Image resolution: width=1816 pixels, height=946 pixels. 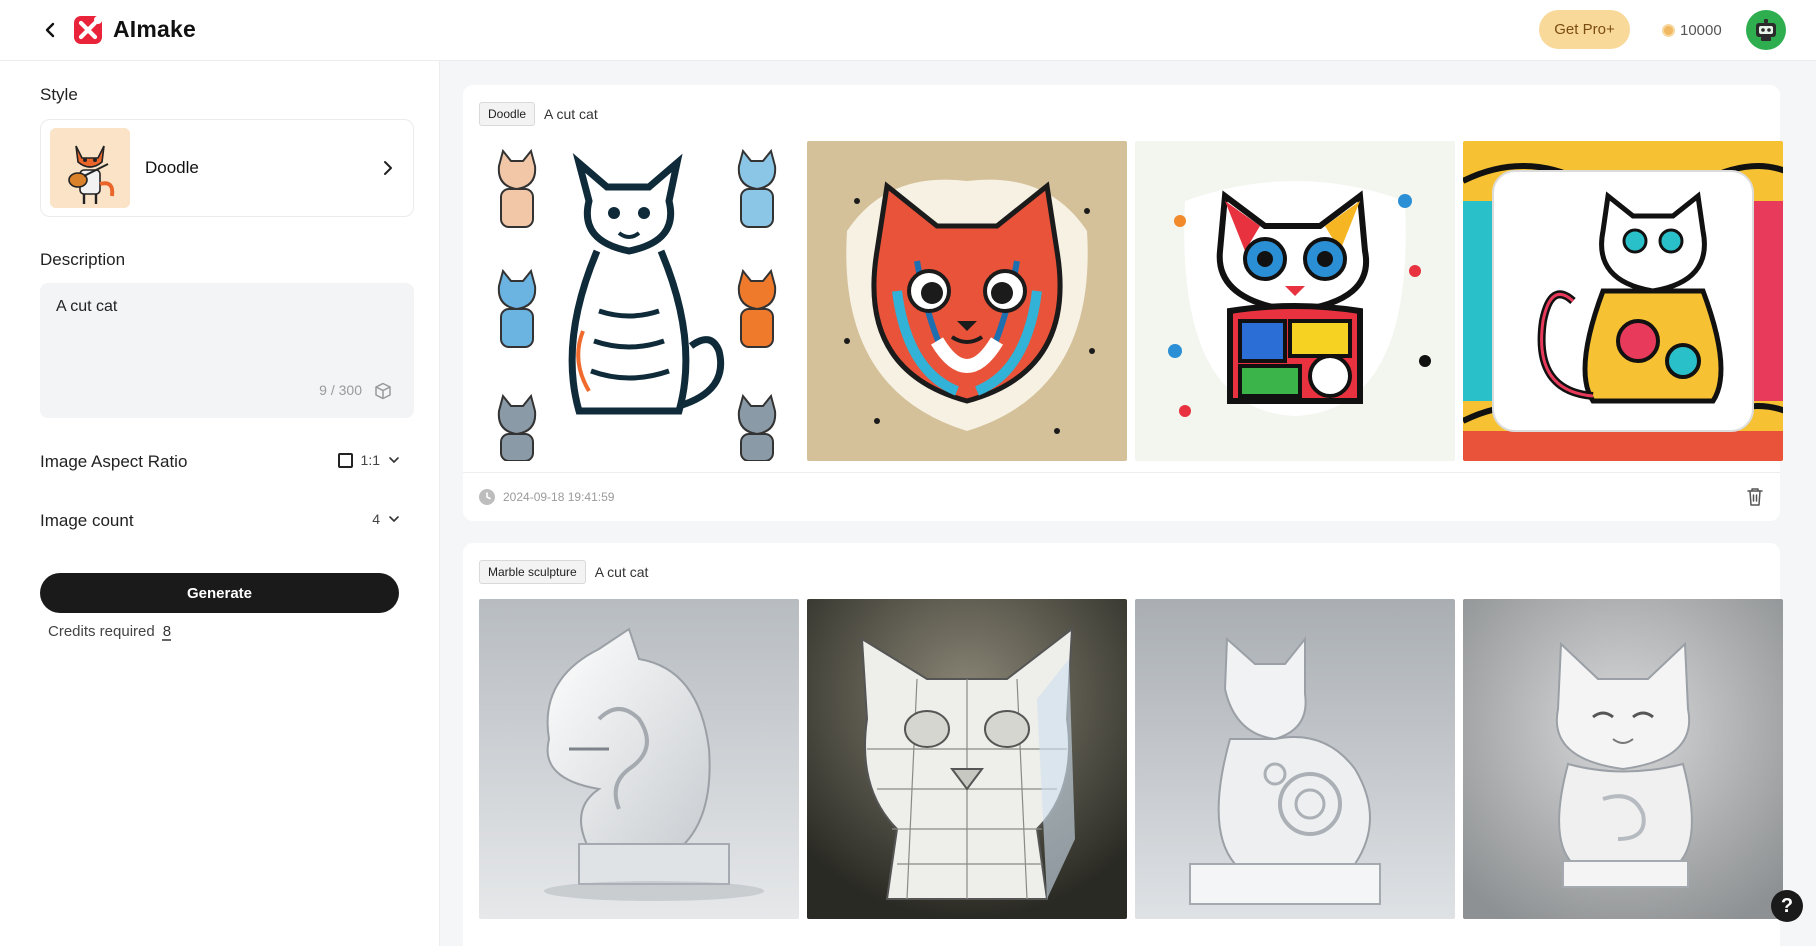 What do you see at coordinates (87, 520) in the screenshot?
I see `image-count-label: Image count` at bounding box center [87, 520].